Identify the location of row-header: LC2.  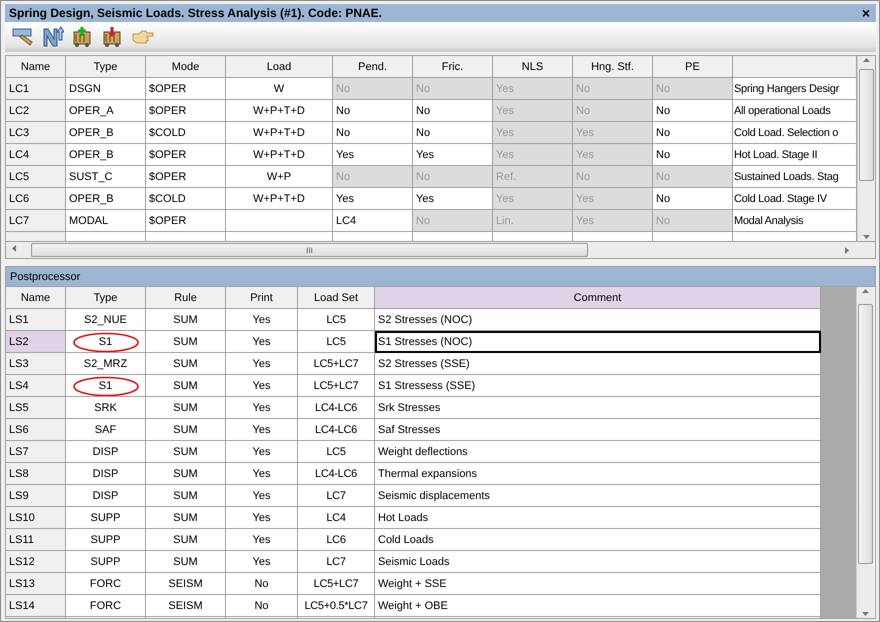
(36, 111).